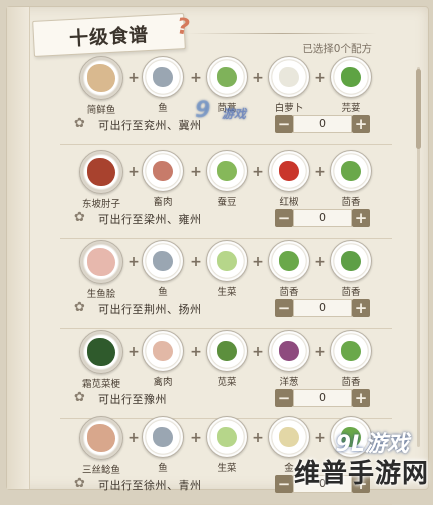 The height and width of the screenshot is (505, 433). What do you see at coordinates (226, 219) in the screenshot?
I see `recipe-footer: ✿ 可出行至梁州、雍州 −0 +` at bounding box center [226, 219].